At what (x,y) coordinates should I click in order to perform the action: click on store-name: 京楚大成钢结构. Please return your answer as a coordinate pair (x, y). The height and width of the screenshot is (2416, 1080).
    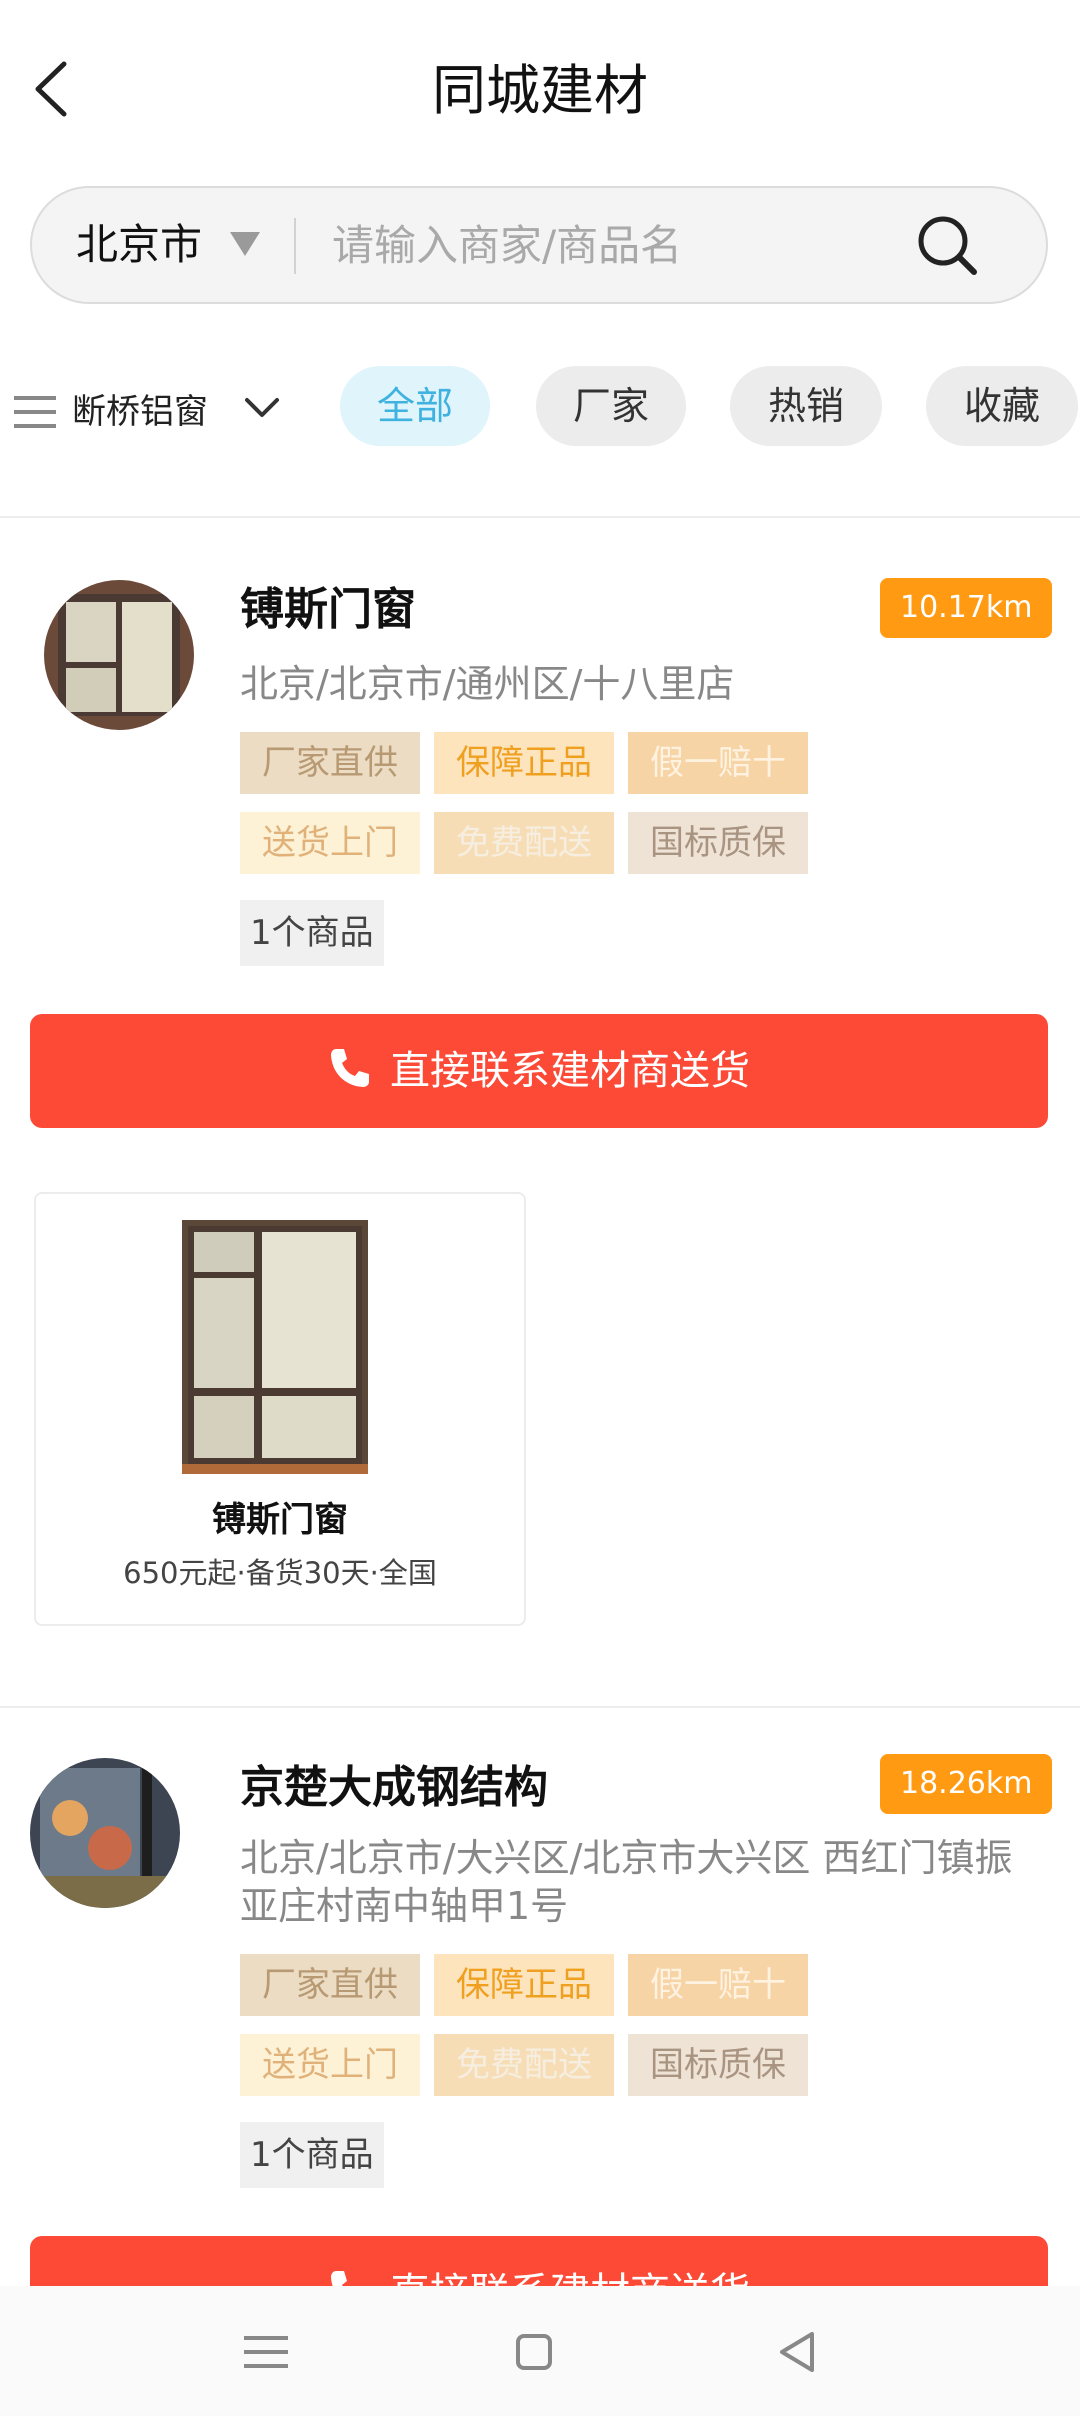
    Looking at the image, I should click on (394, 1788).